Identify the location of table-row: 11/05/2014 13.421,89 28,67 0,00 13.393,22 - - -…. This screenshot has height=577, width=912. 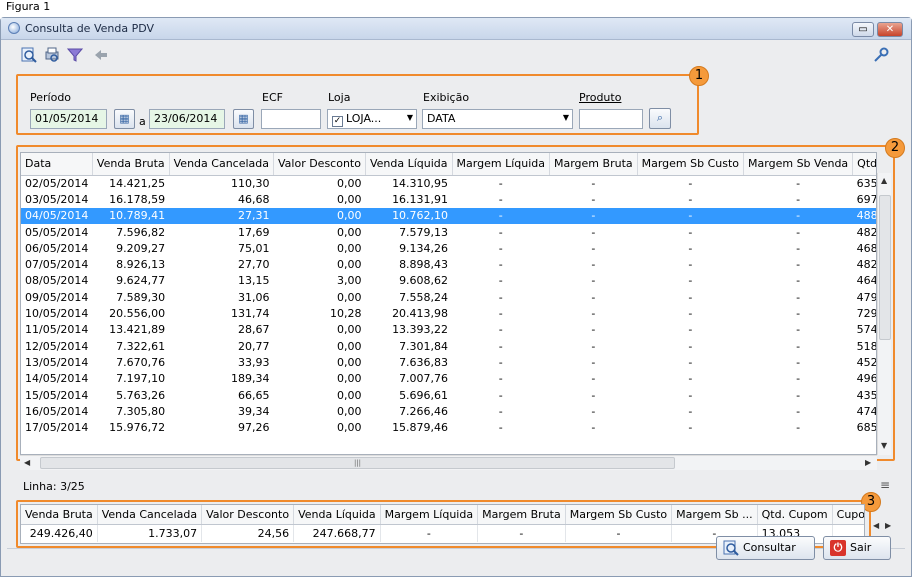
(449, 330).